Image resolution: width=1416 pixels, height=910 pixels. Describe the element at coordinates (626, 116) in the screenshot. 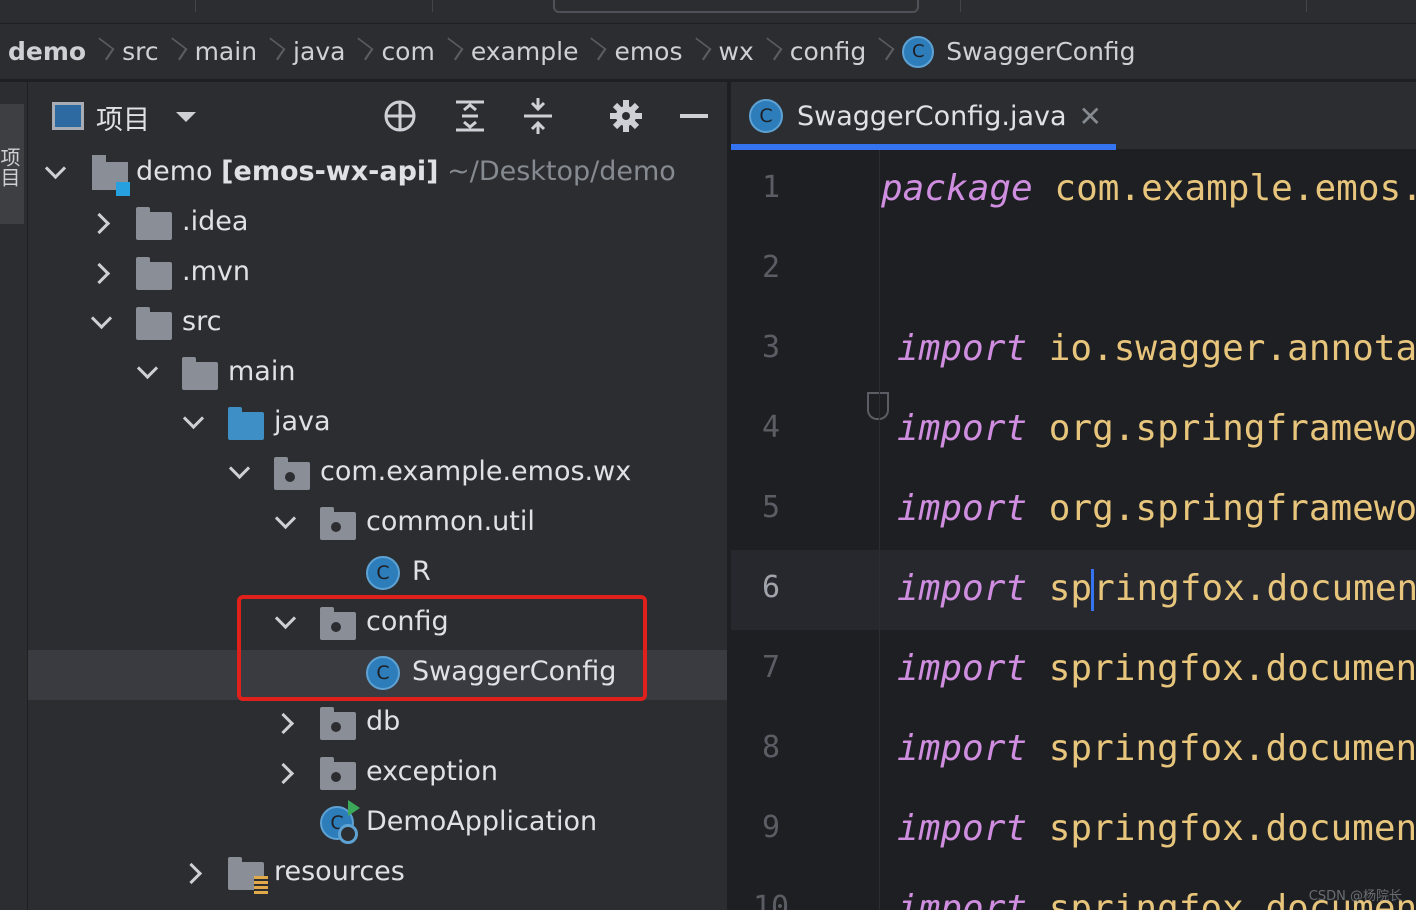

I see `gear-icon` at that location.